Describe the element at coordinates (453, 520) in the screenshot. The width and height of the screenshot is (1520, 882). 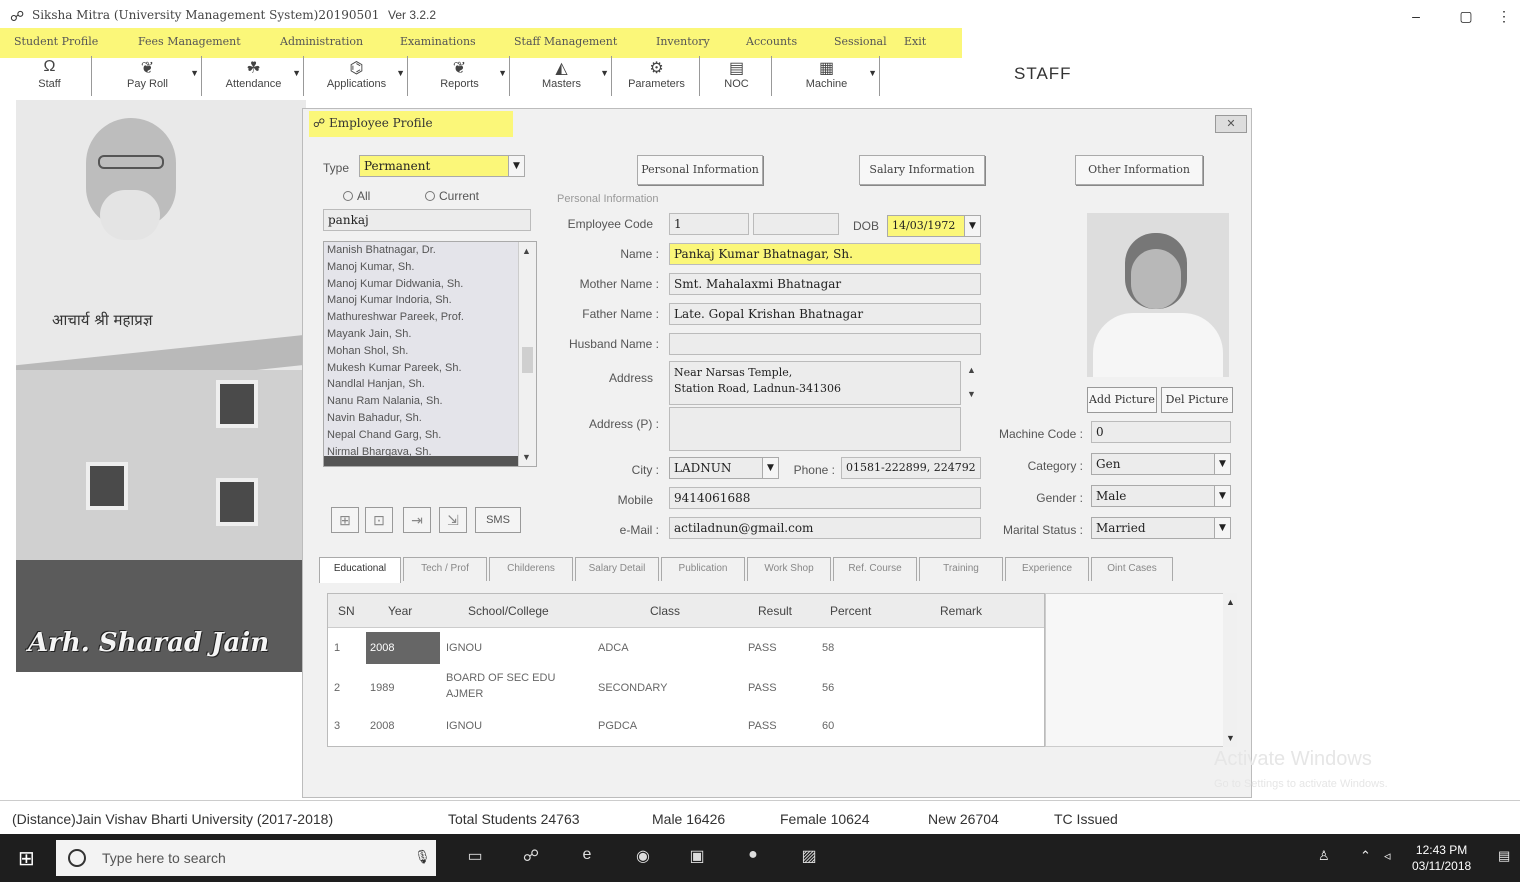
I see `last-record-button: ⇲` at that location.